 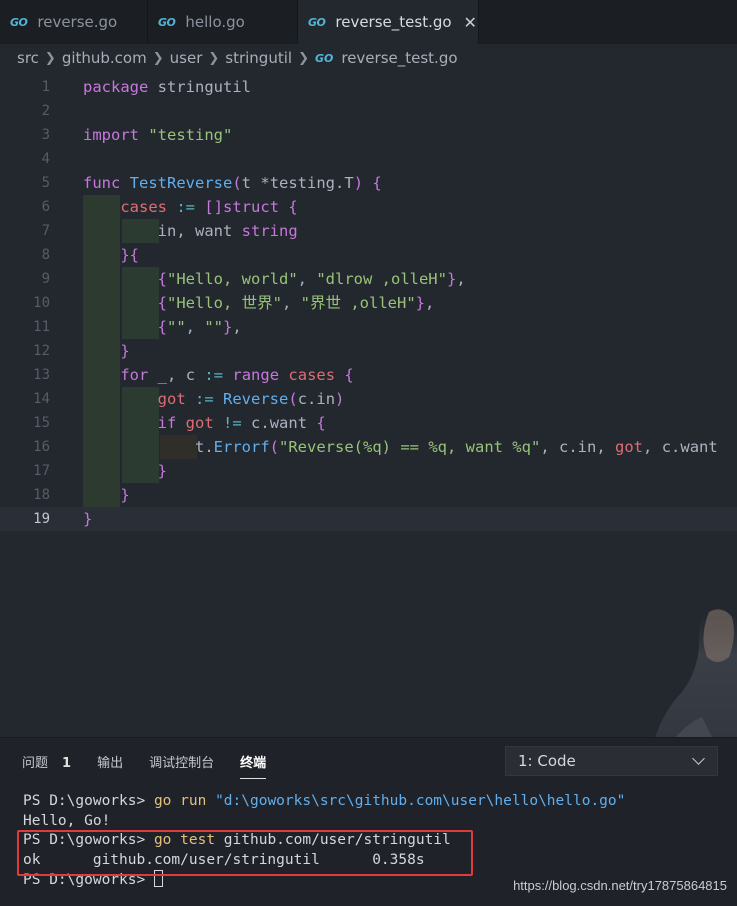 What do you see at coordinates (45, 207) in the screenshot?
I see `line-number: 6` at bounding box center [45, 207].